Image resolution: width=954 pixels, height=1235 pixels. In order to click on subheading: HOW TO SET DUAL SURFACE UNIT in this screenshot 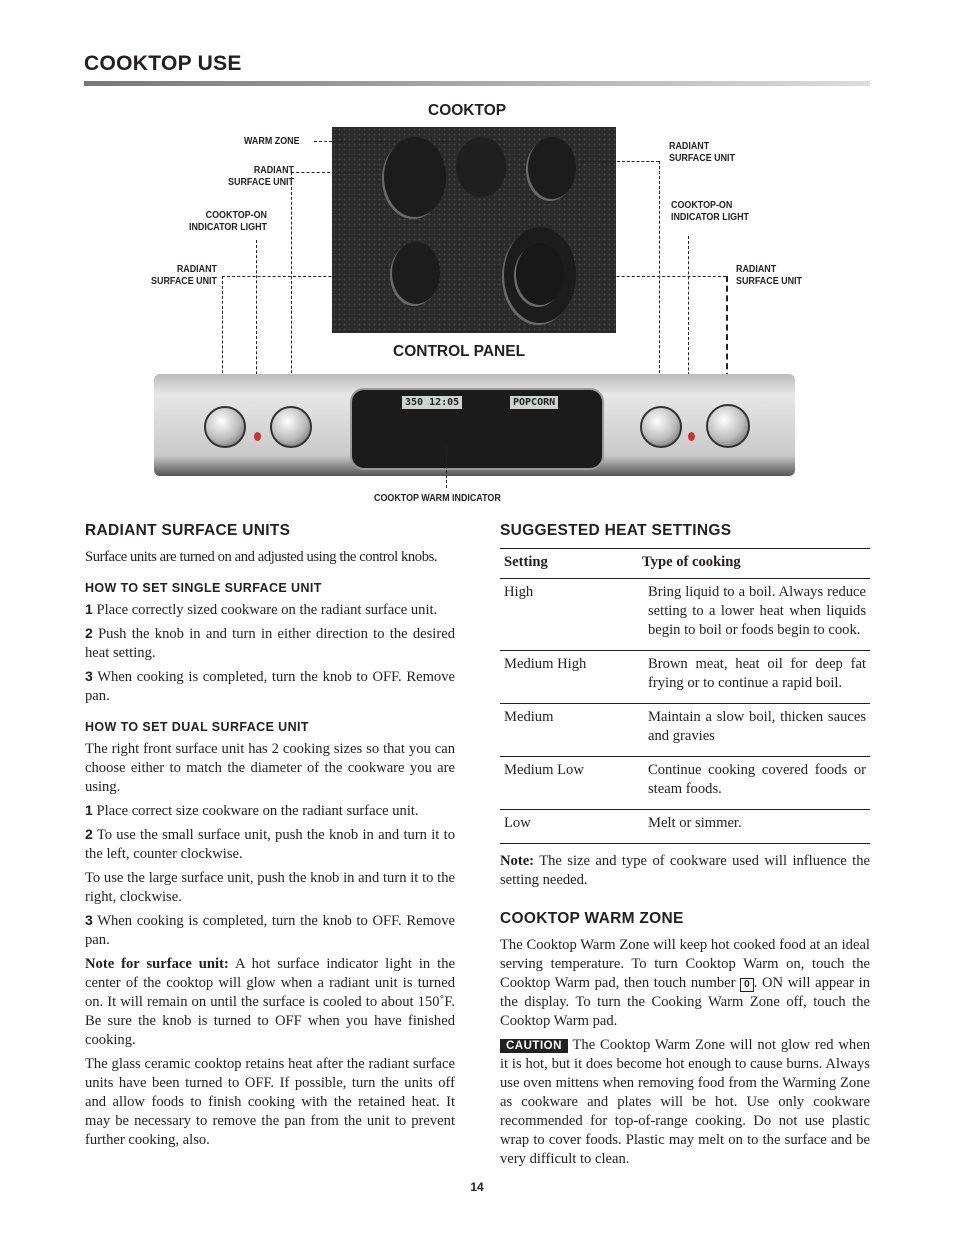, I will do `click(197, 727)`.